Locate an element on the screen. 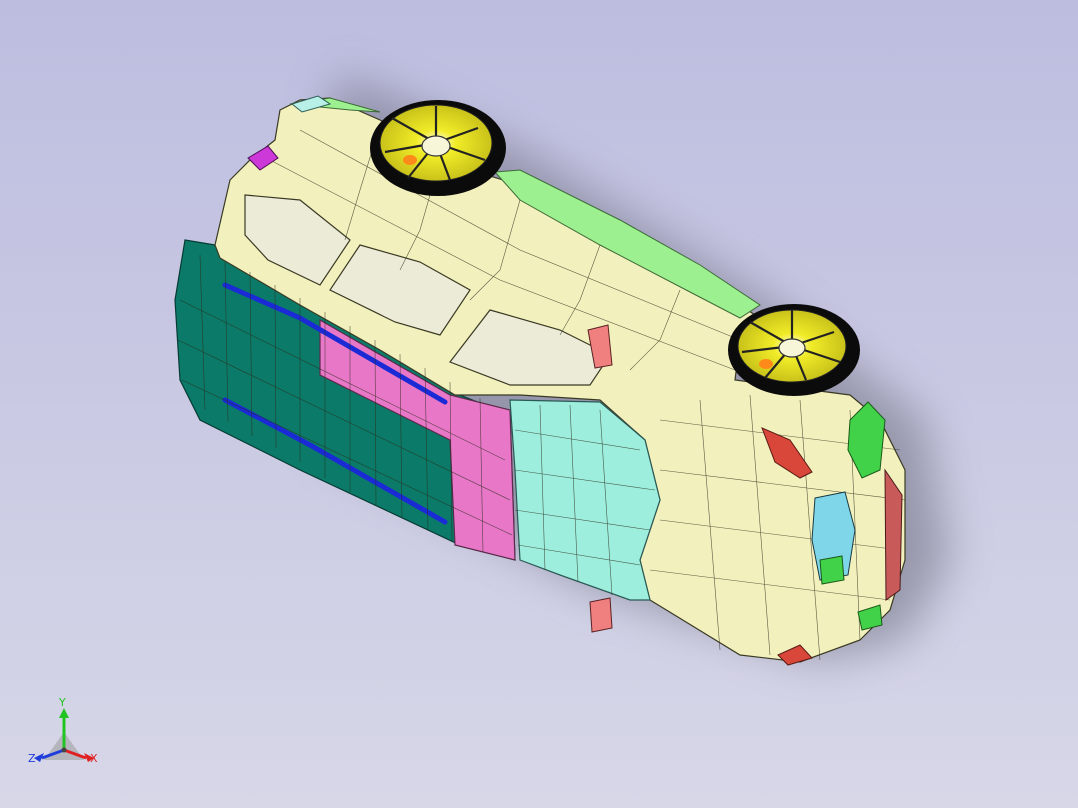 The image size is (1078, 808). wheel-front is located at coordinates (794, 350).